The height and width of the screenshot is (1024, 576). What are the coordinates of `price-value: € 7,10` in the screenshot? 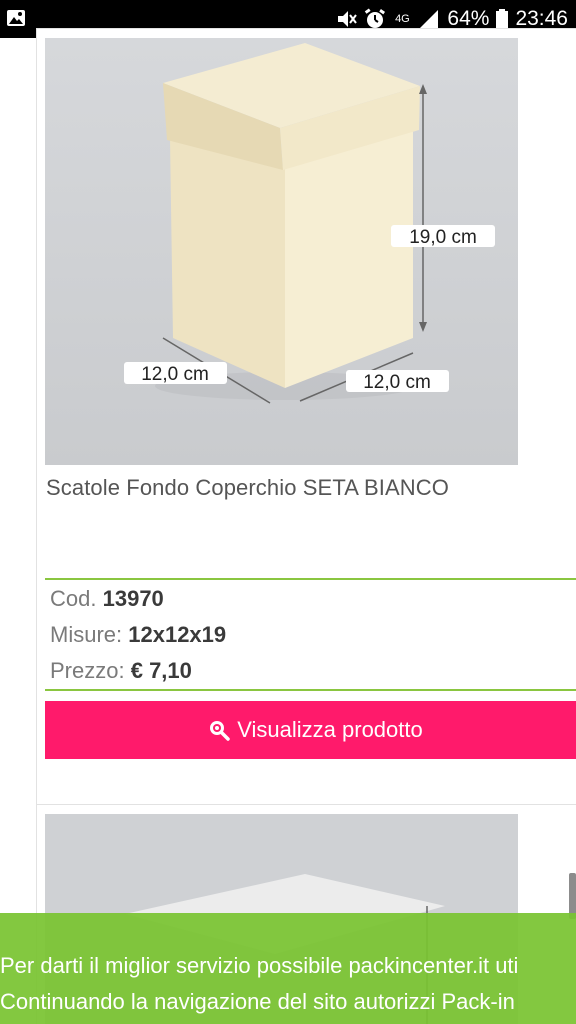 It's located at (161, 670).